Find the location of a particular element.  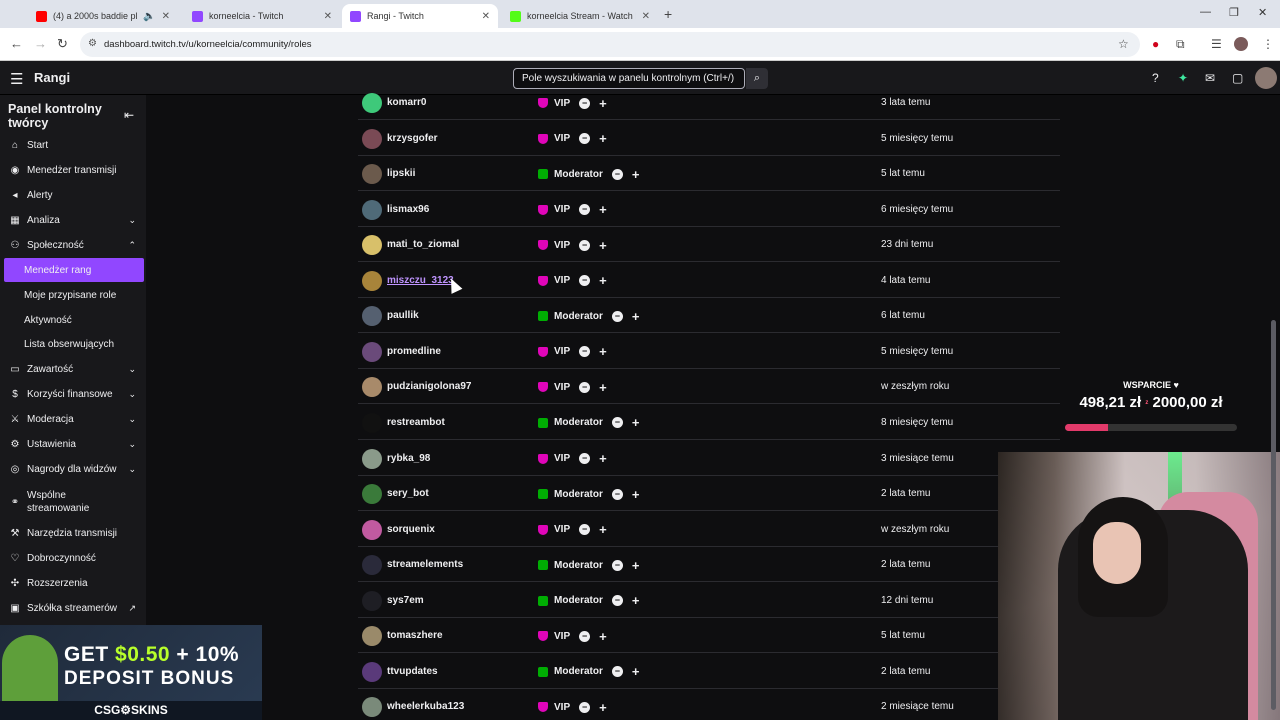

sidebar-item-community: ⚇ Społeczność ⌃ is located at coordinates (74, 245).